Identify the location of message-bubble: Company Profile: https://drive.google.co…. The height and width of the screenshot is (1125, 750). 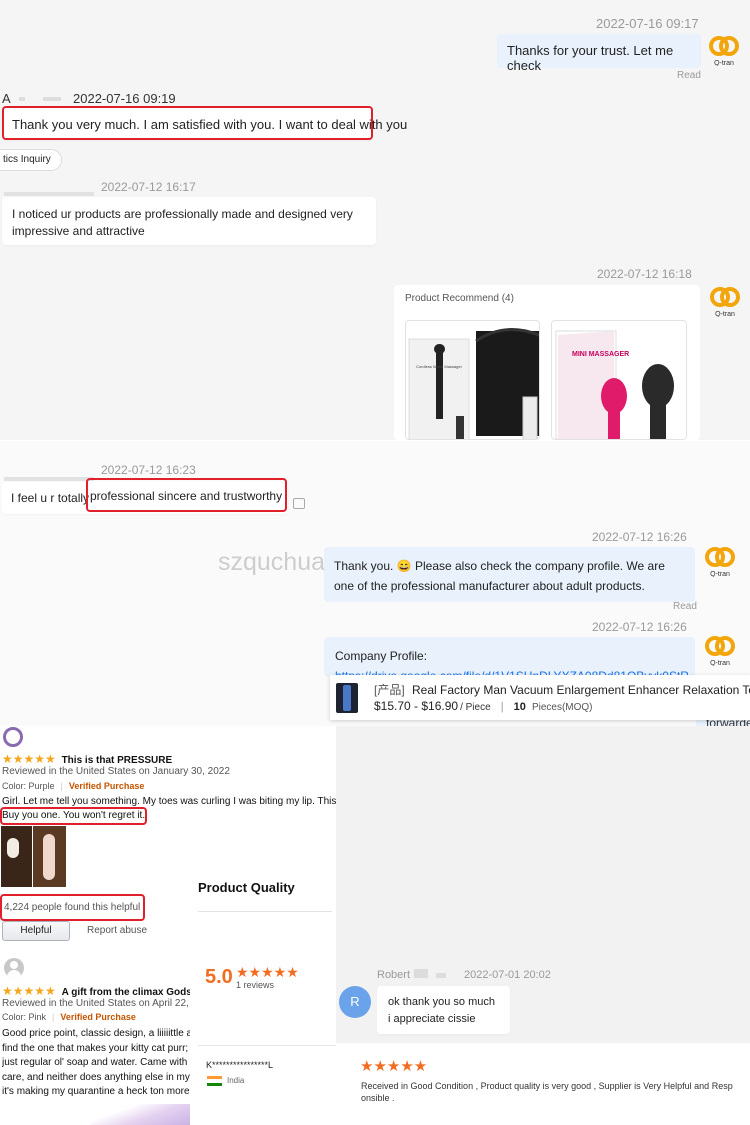
(509, 657).